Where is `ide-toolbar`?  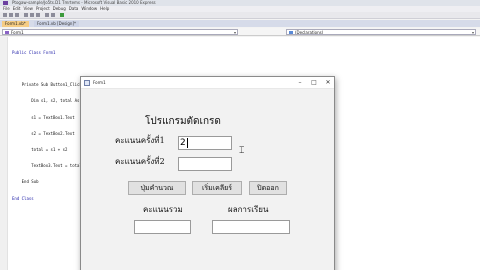
ide-toolbar is located at coordinates (240, 15).